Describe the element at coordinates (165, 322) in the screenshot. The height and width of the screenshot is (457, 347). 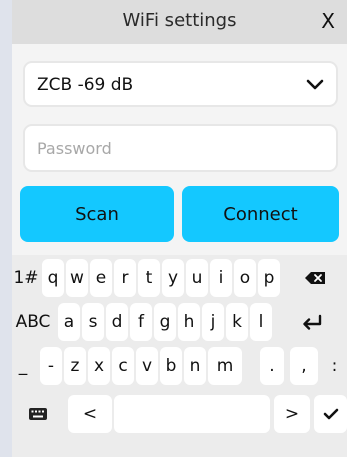
I see `key-g: g` at that location.